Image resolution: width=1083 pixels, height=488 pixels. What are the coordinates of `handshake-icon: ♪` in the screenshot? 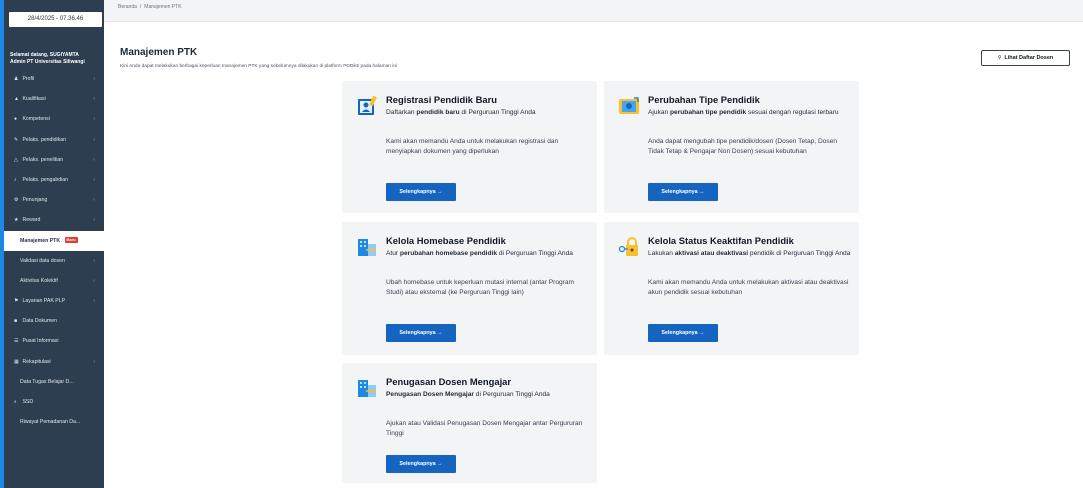 It's located at (15, 179).